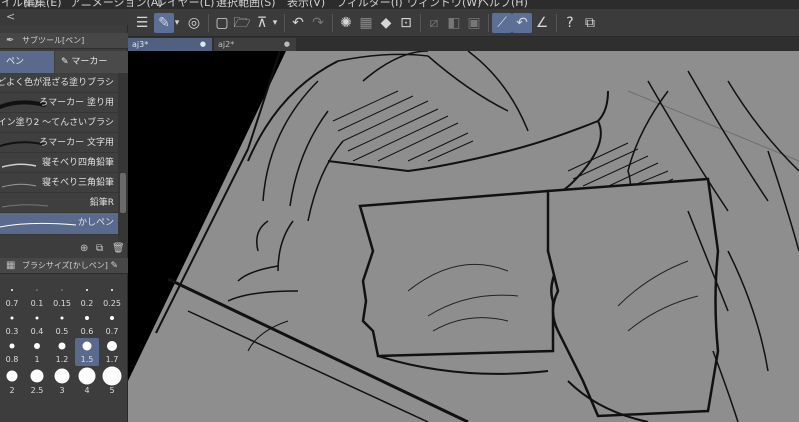 Image resolution: width=799 pixels, height=422 pixels. What do you see at coordinates (87, 380) in the screenshot?
I see `size-preset: 4` at bounding box center [87, 380].